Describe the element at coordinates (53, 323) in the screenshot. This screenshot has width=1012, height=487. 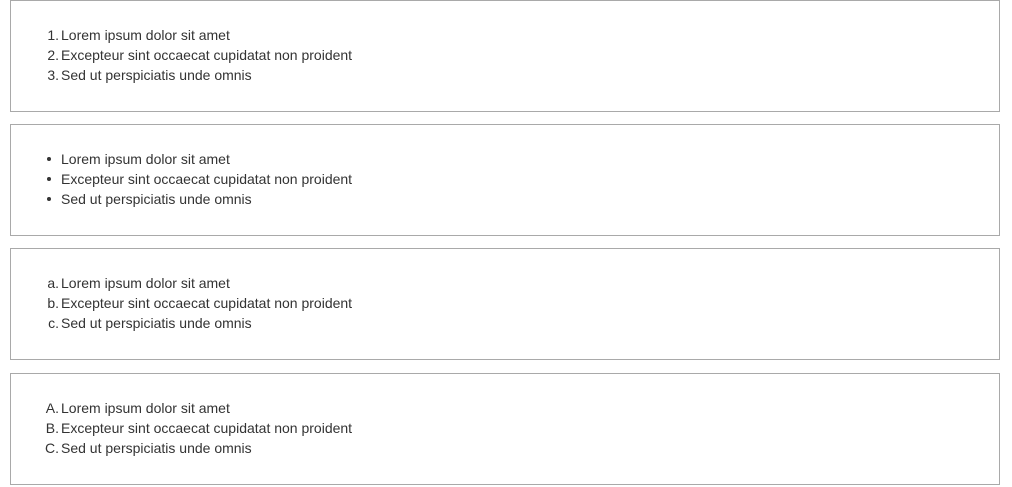
I see `list-marker: c.` at that location.